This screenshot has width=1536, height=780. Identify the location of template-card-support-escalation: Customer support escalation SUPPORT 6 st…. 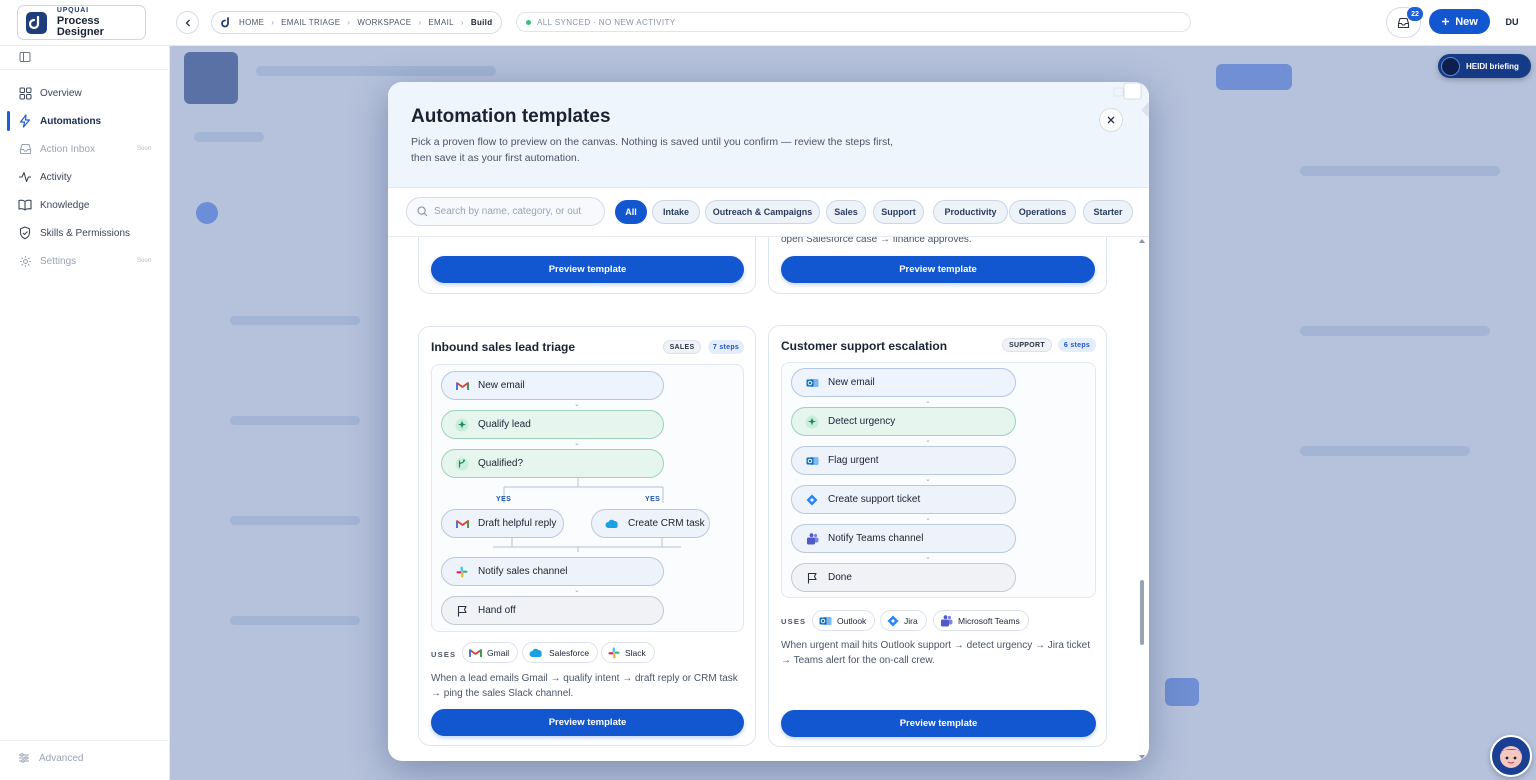
(937, 536).